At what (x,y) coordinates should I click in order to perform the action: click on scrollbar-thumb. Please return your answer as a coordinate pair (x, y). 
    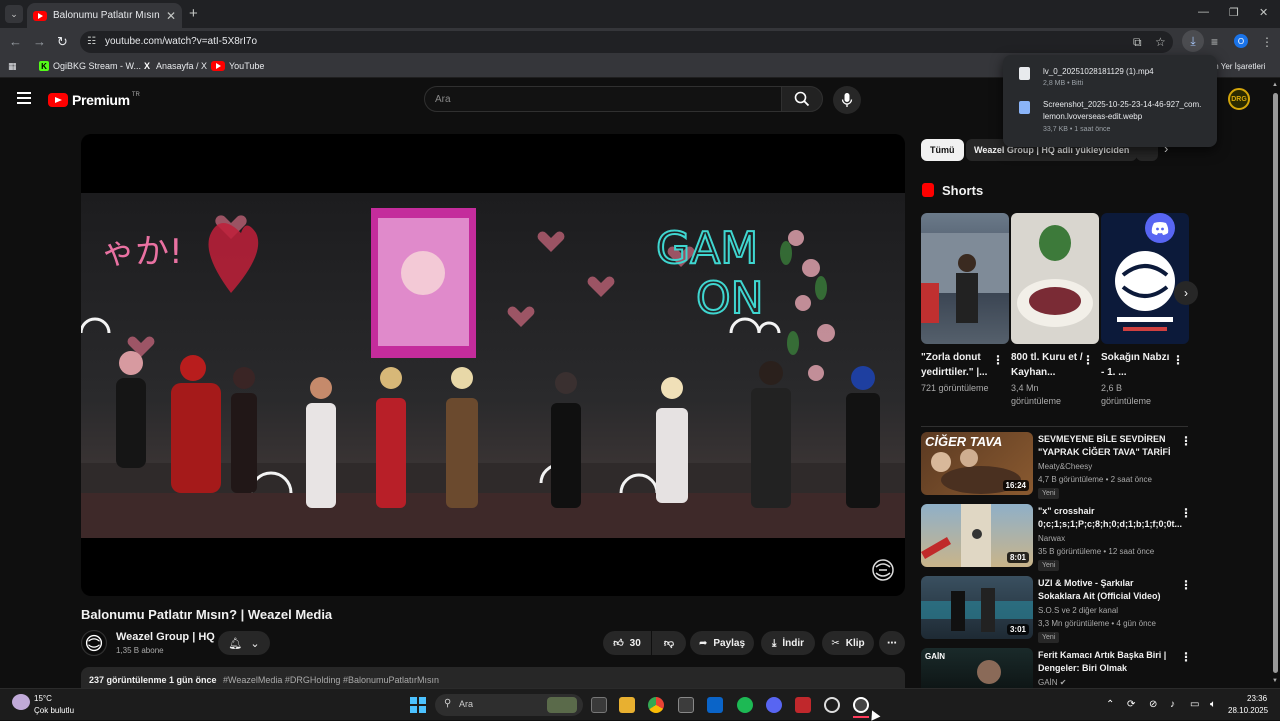
    Looking at the image, I should click on (1275, 383).